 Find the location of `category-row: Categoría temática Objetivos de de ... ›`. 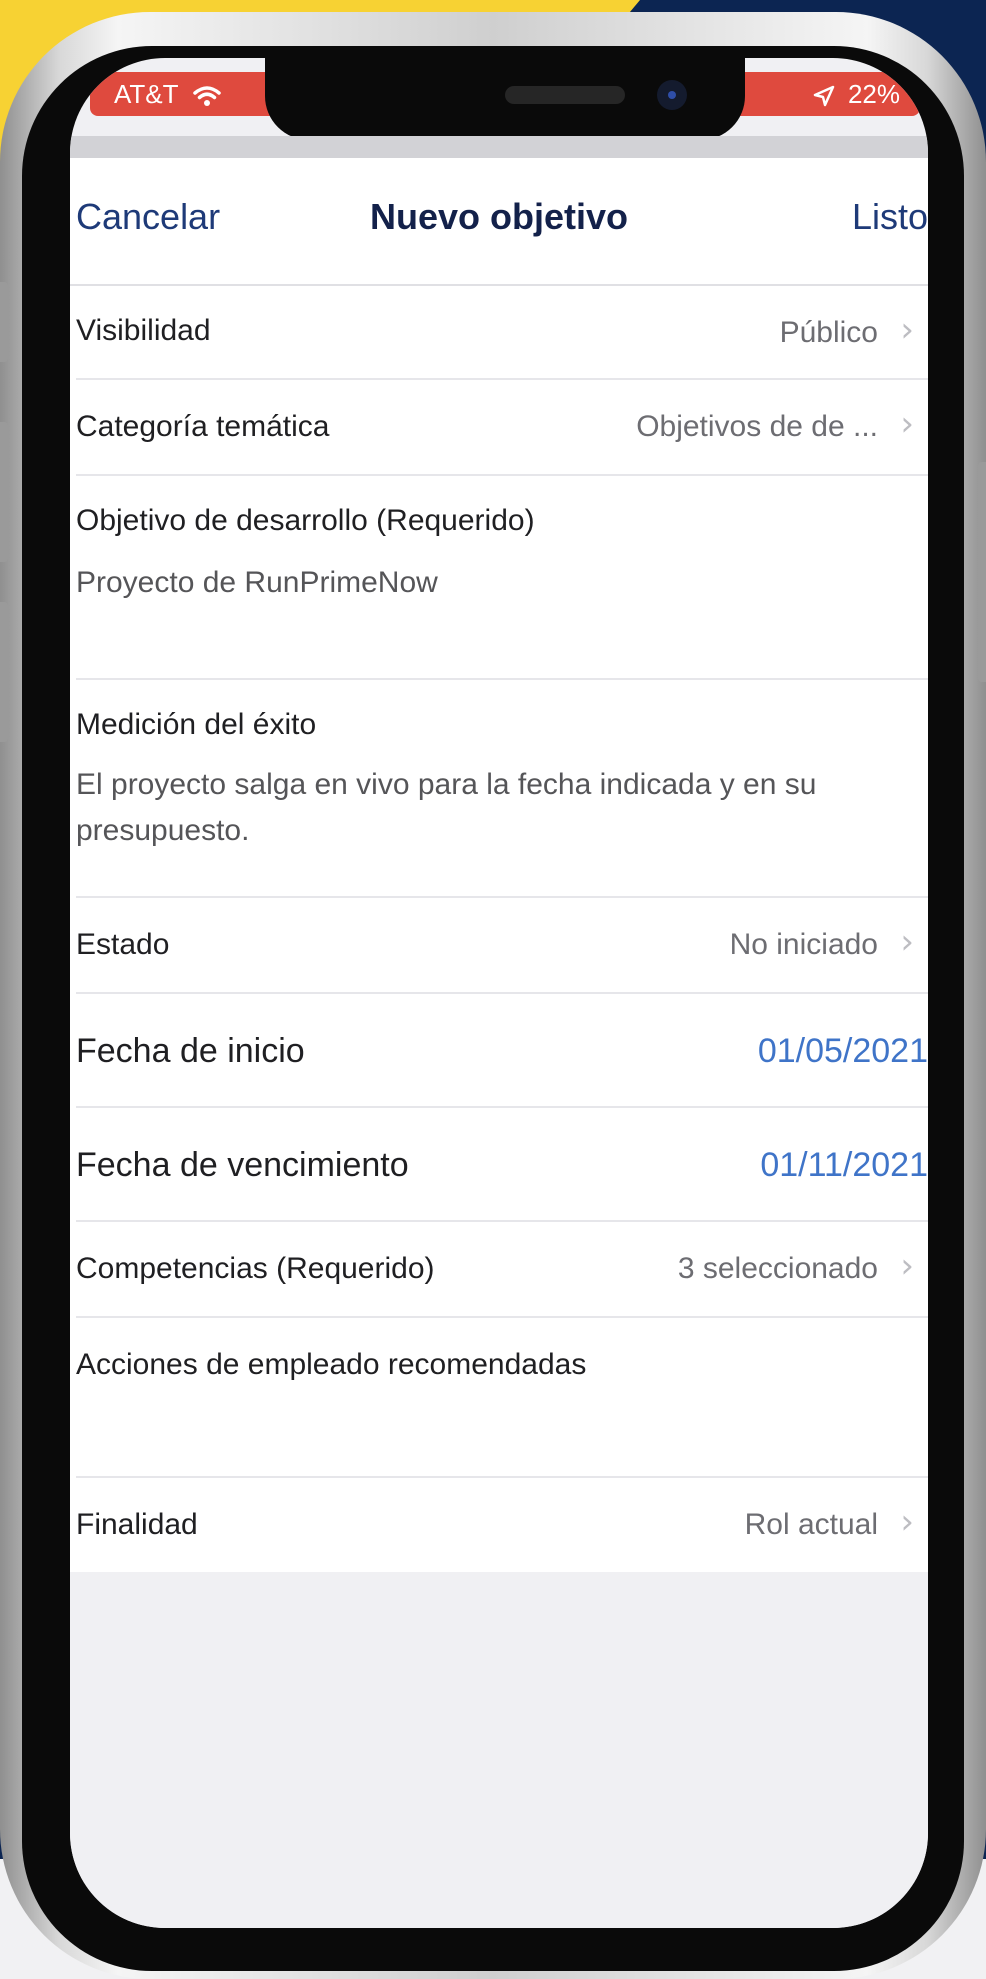

category-row: Categoría temática Objetivos de de ... › is located at coordinates (499, 428).